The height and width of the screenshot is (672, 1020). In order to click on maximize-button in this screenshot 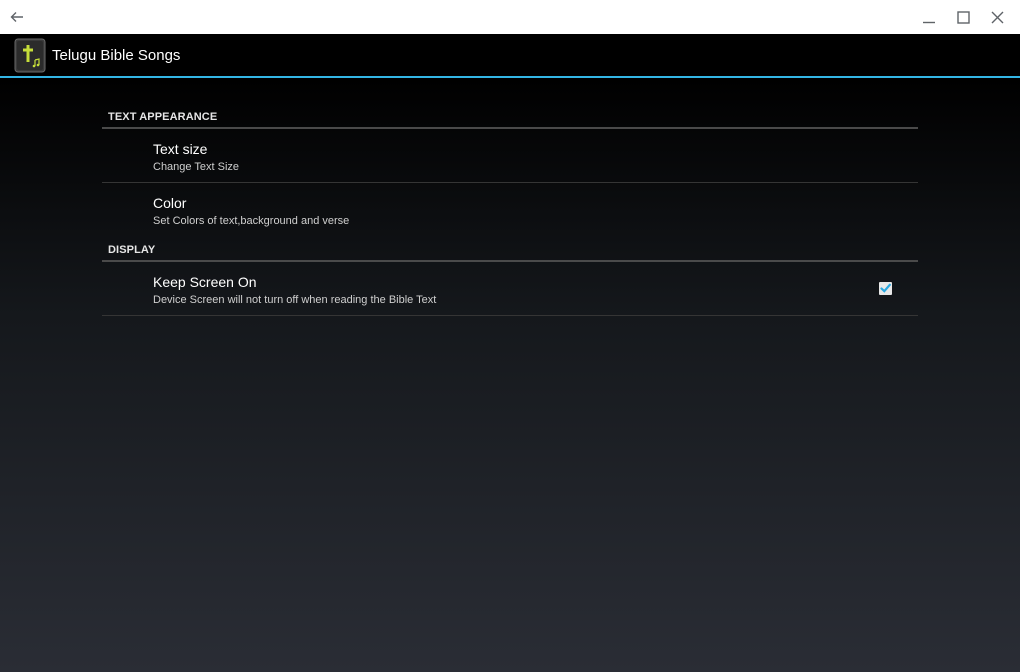, I will do `click(963, 17)`.